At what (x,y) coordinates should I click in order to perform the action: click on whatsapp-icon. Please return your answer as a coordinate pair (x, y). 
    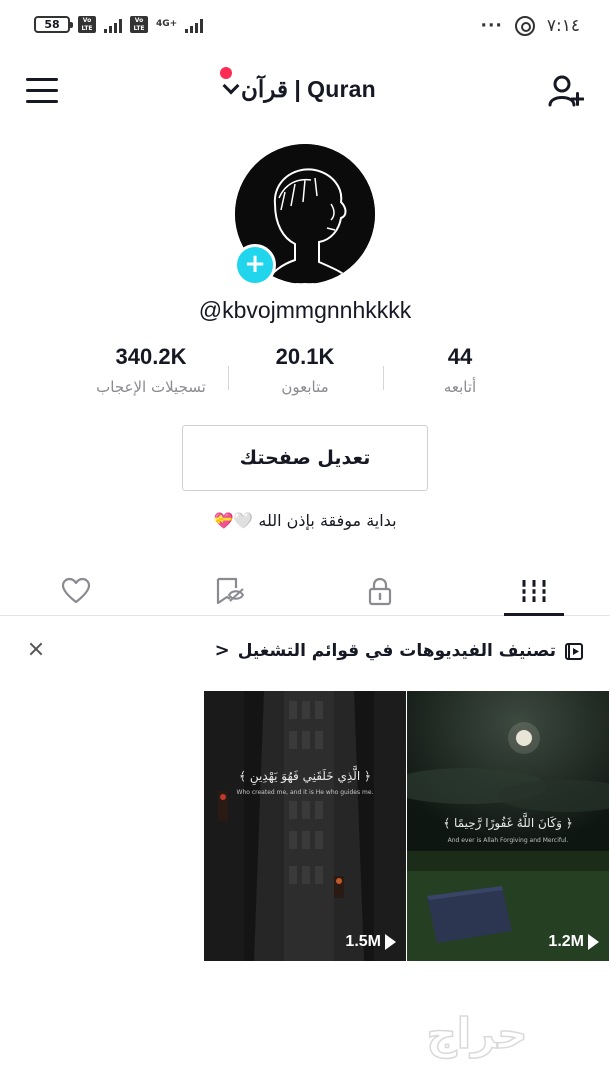
    Looking at the image, I should click on (524, 26).